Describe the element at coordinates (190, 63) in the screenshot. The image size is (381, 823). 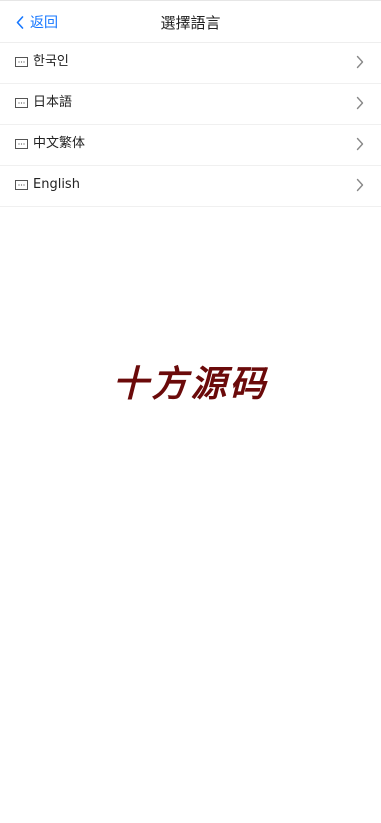
I see `language-item-korean: 한국인` at that location.